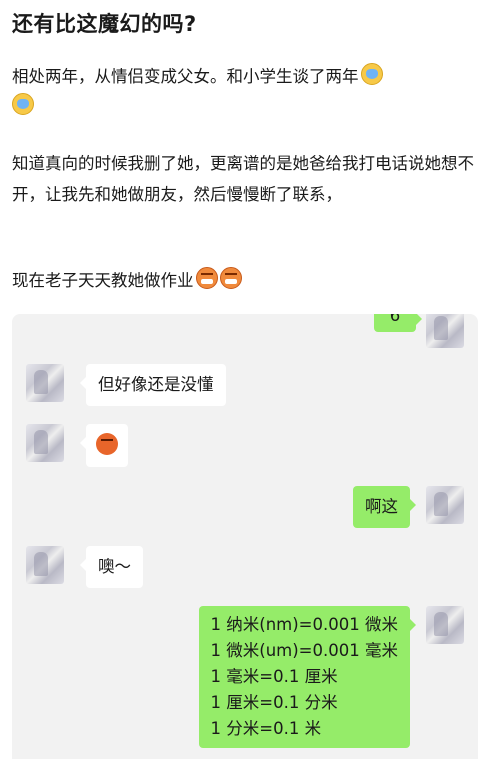 The image size is (485, 759). Describe the element at coordinates (266, 728) in the screenshot. I see `conversion-line: 1 分米=0.1 米` at that location.